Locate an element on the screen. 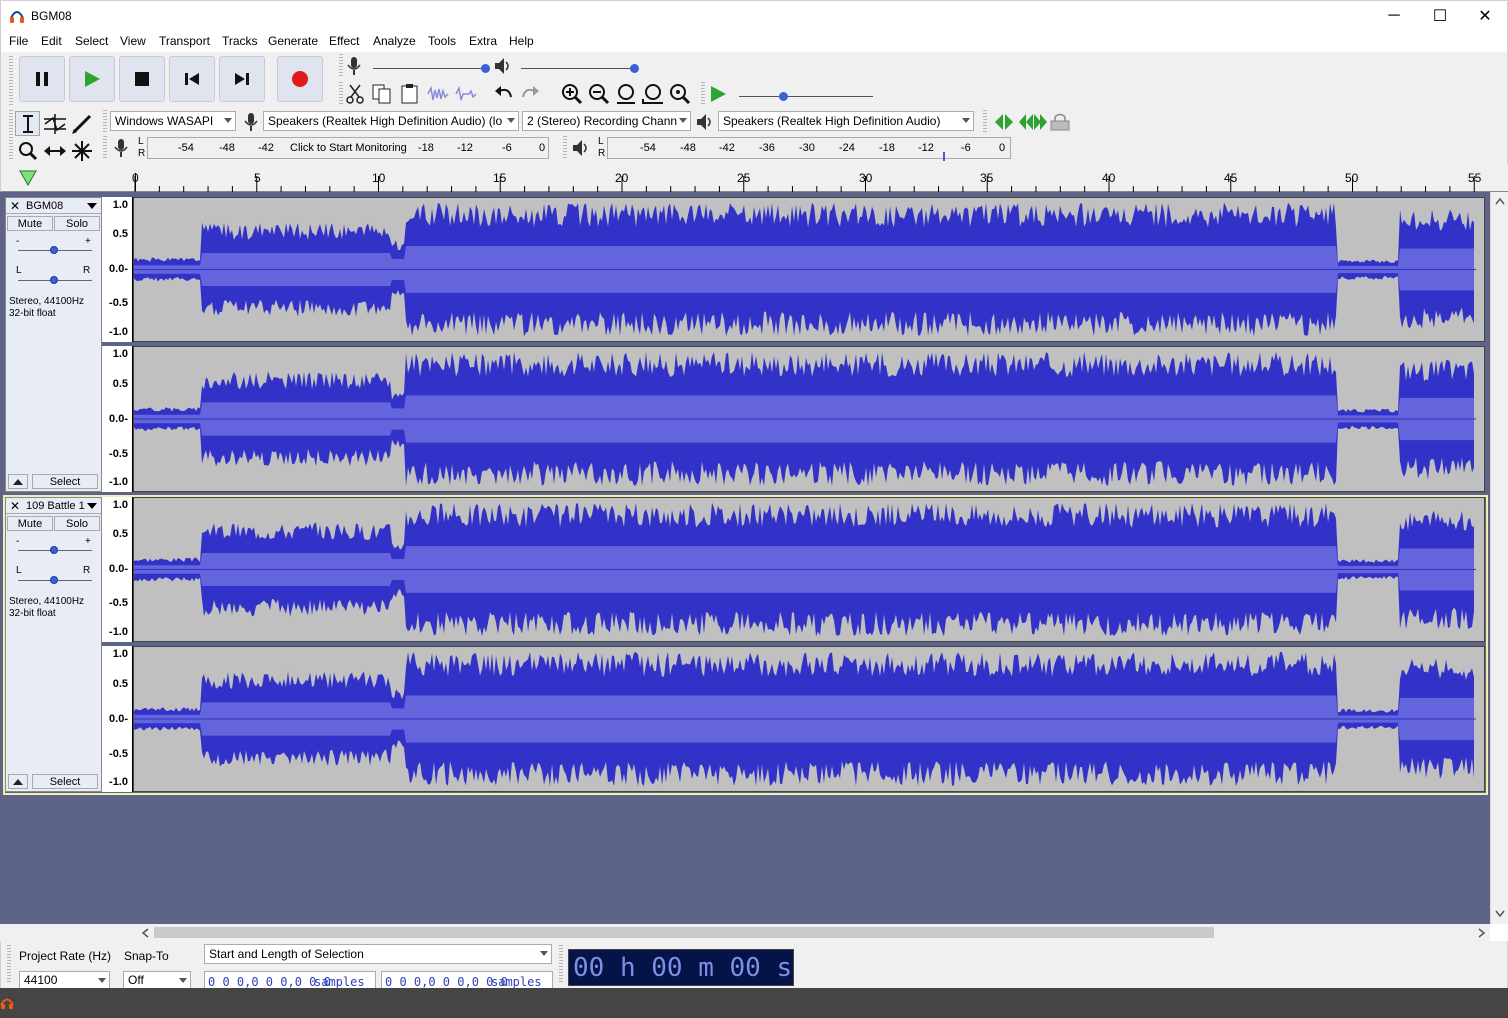 The height and width of the screenshot is (1018, 1508). redo-icon is located at coordinates (530, 94).